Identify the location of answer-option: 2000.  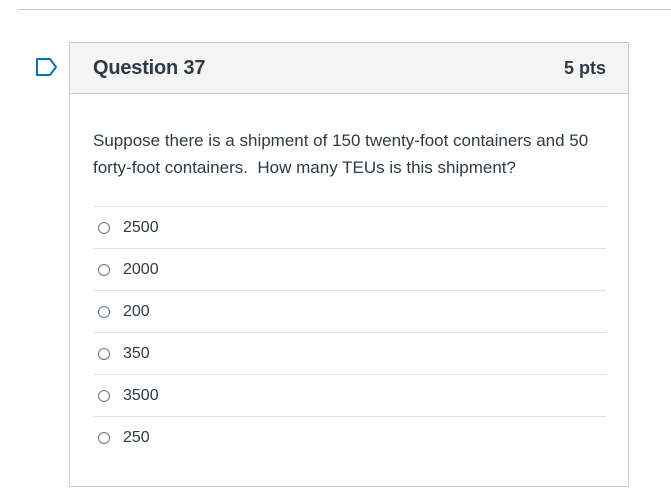
(349, 270).